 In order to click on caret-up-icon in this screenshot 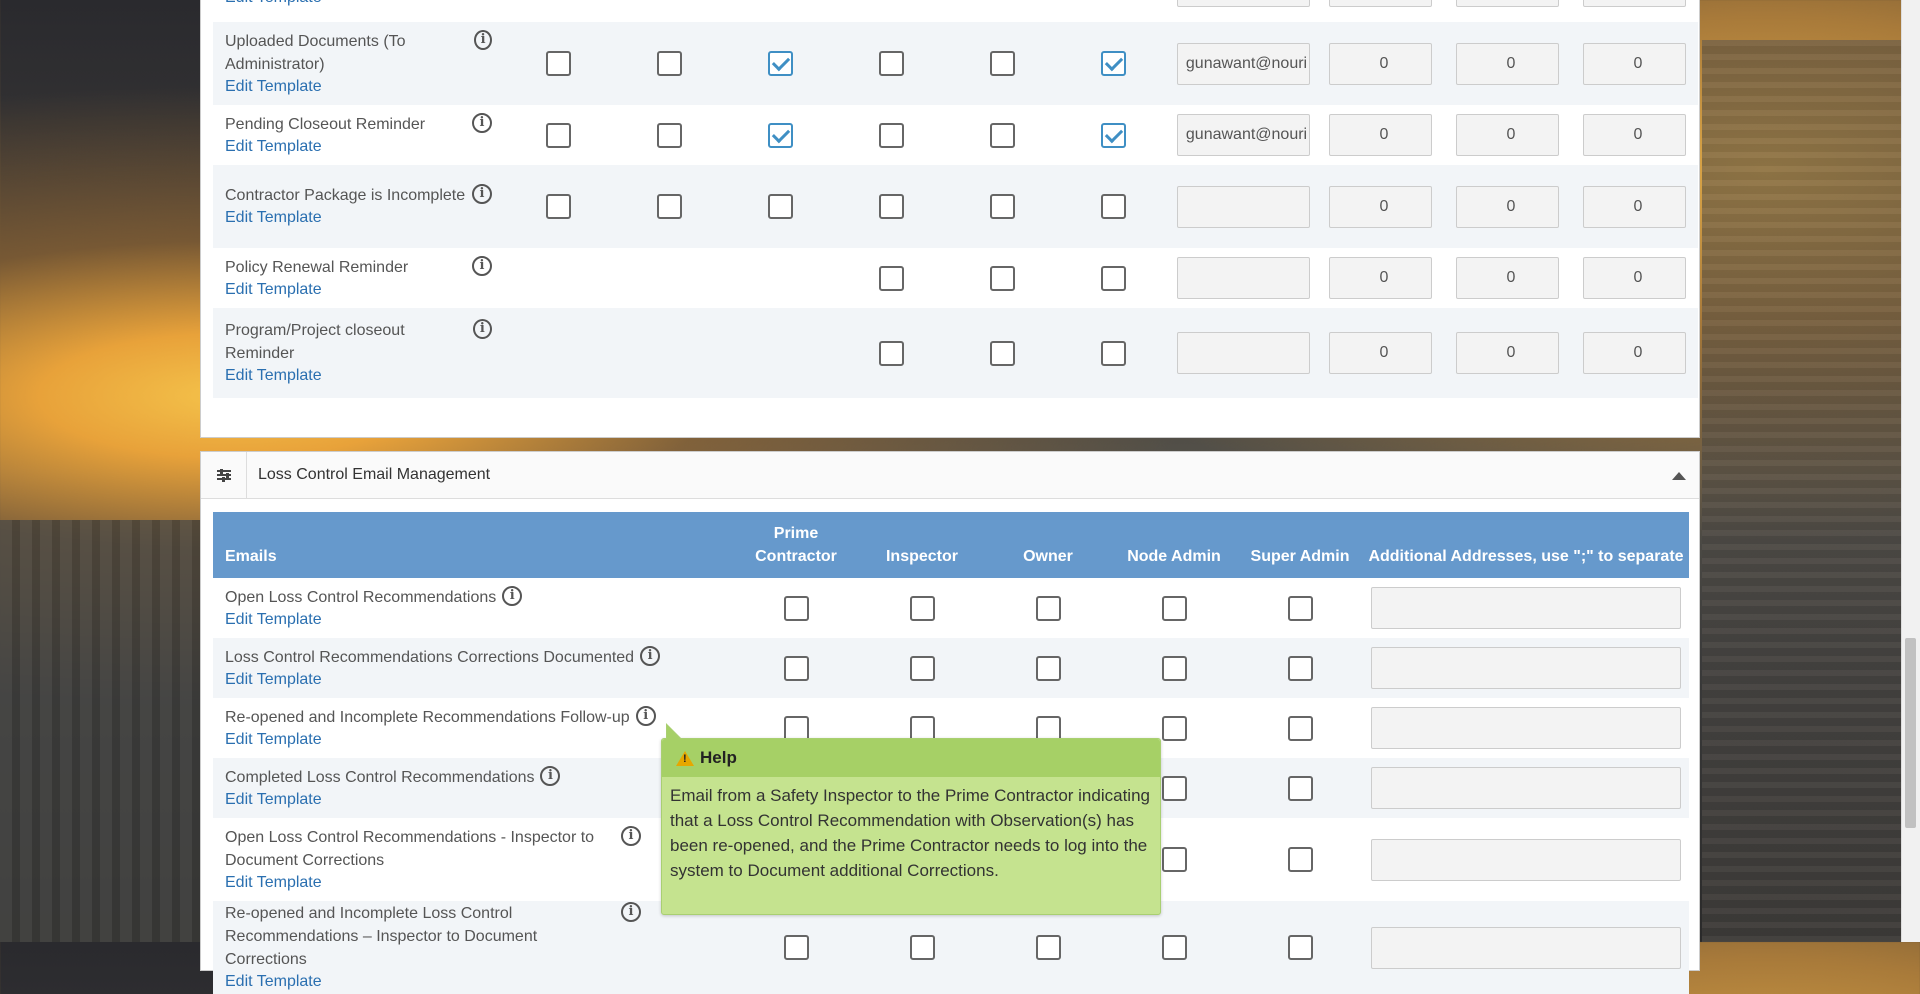, I will do `click(1679, 476)`.